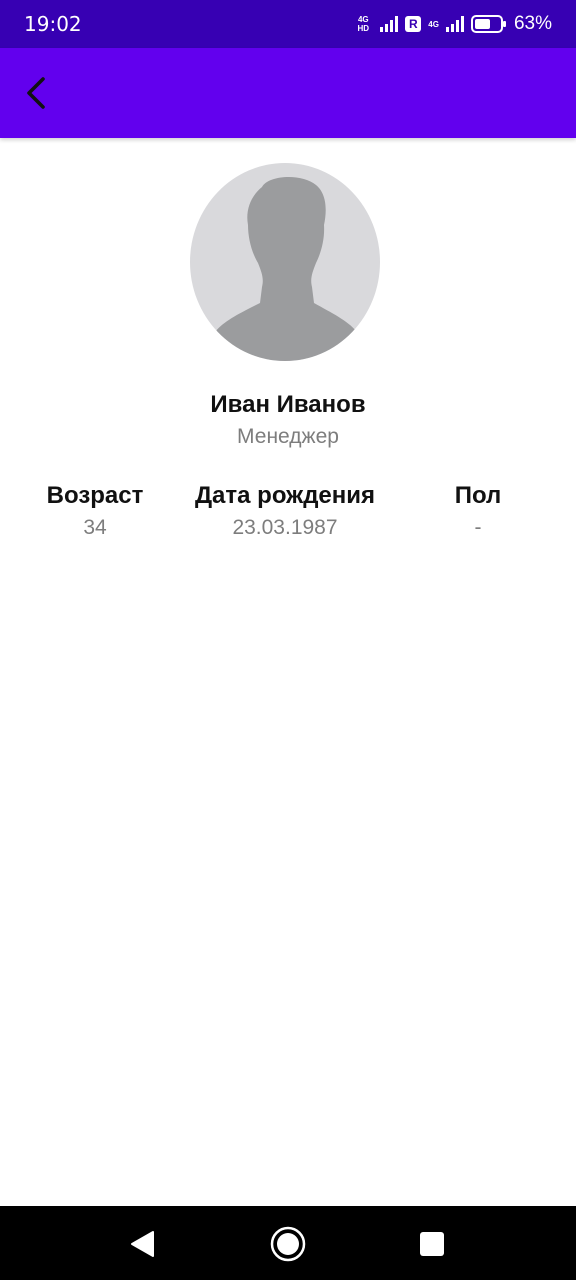  I want to click on network-type-label-2: 4G, so click(433, 24).